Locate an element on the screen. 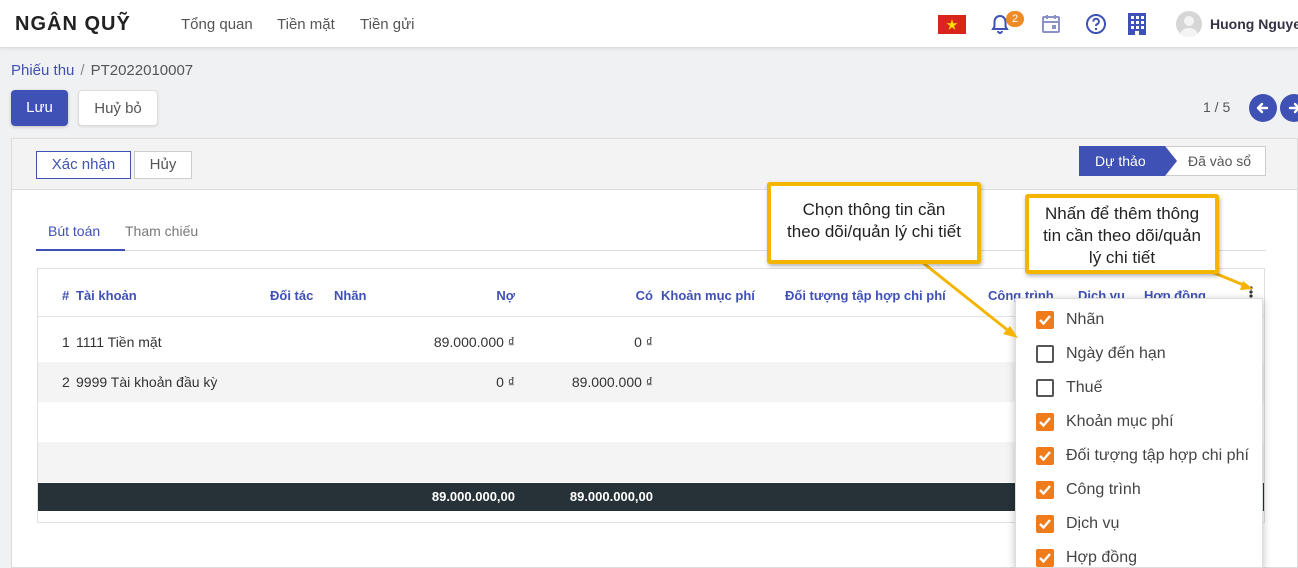  status-bar: Xác nhận Hủy Đã vào sổ Dự thảo is located at coordinates (654, 164).